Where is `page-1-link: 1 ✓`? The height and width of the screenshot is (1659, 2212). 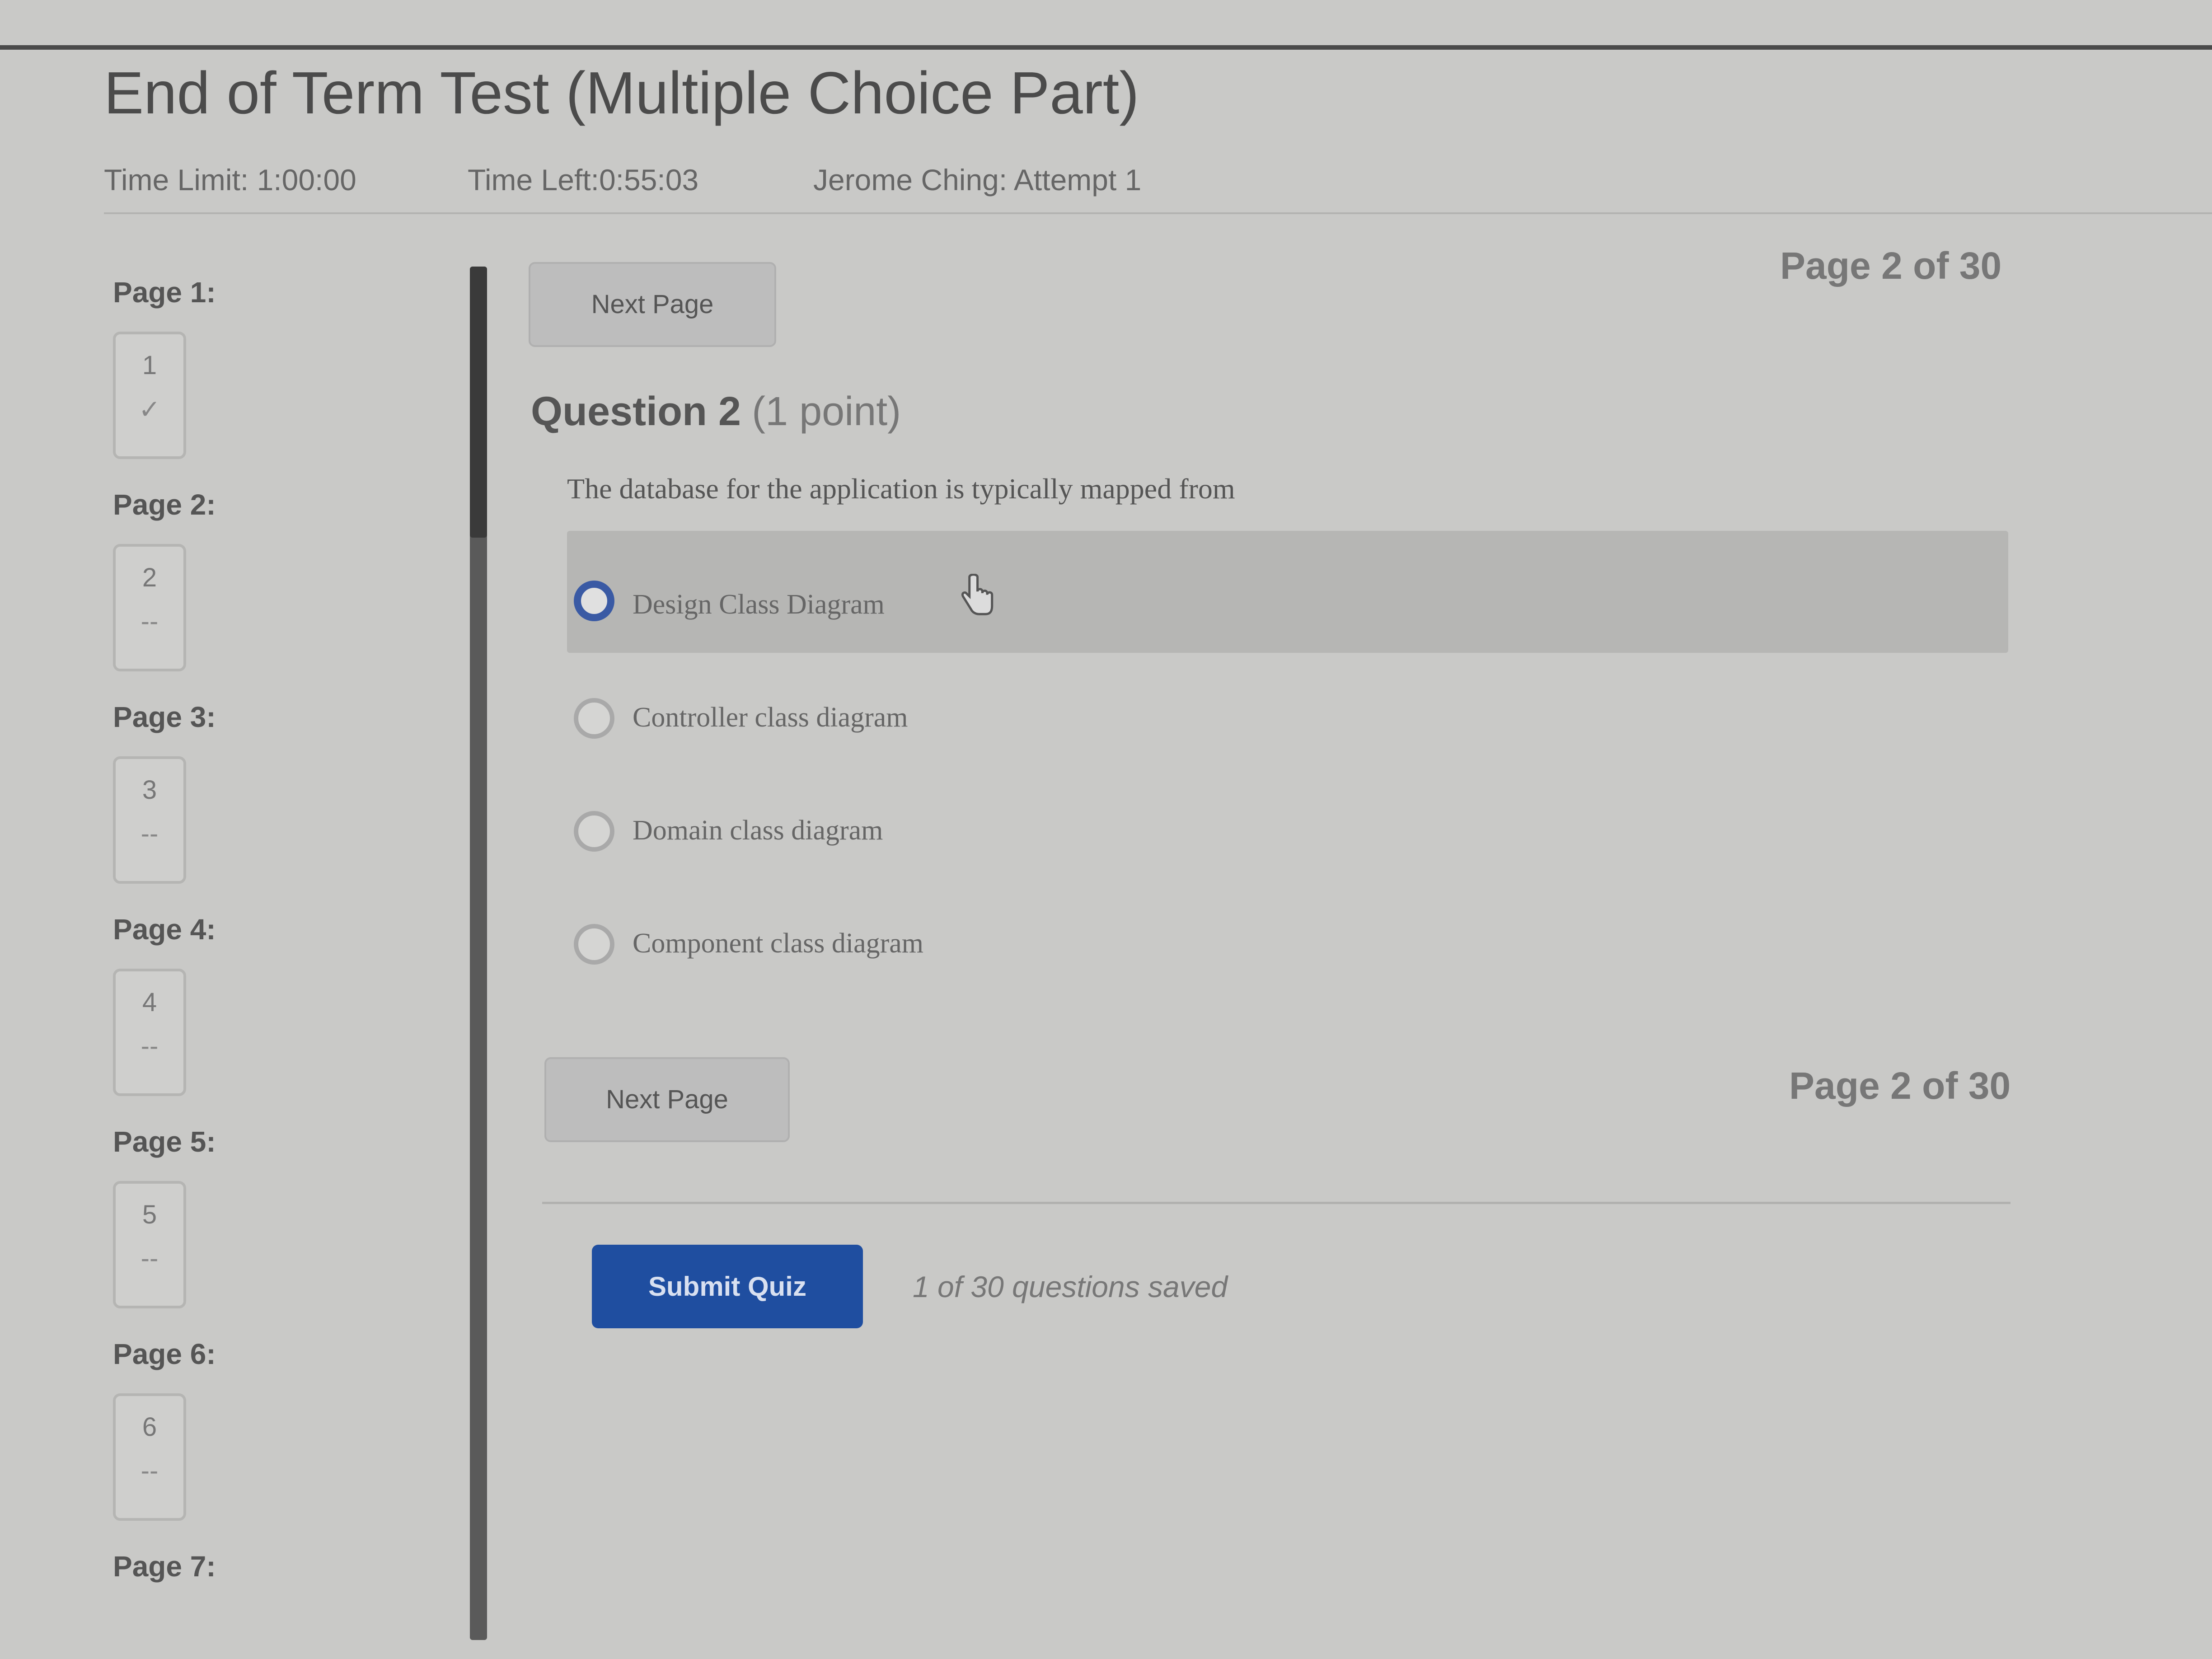
page-1-link: 1 ✓ is located at coordinates (149, 395).